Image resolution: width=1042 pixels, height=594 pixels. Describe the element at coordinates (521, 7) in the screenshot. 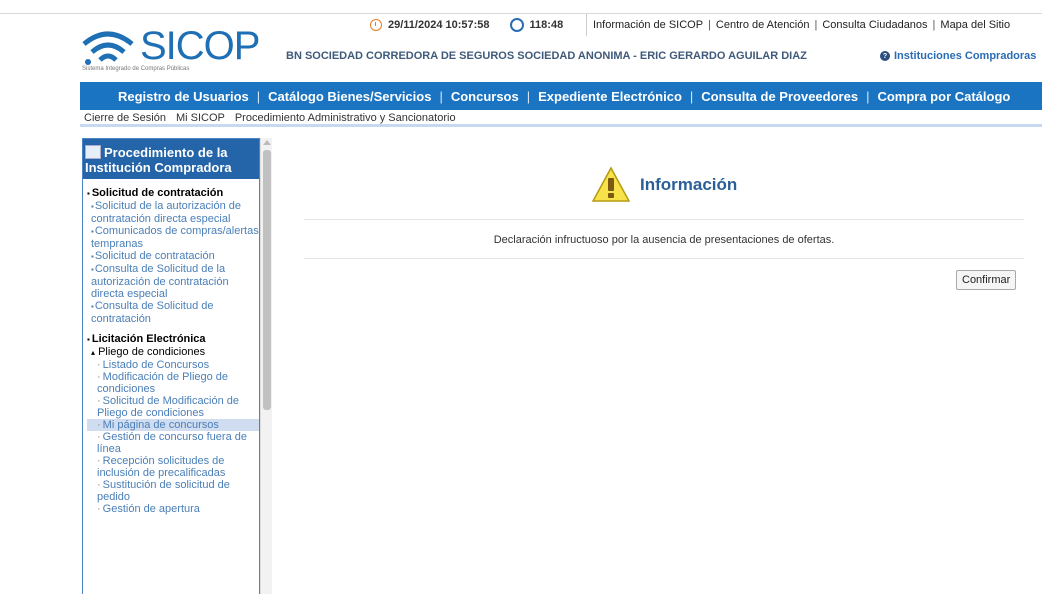

I see `top-strip` at that location.